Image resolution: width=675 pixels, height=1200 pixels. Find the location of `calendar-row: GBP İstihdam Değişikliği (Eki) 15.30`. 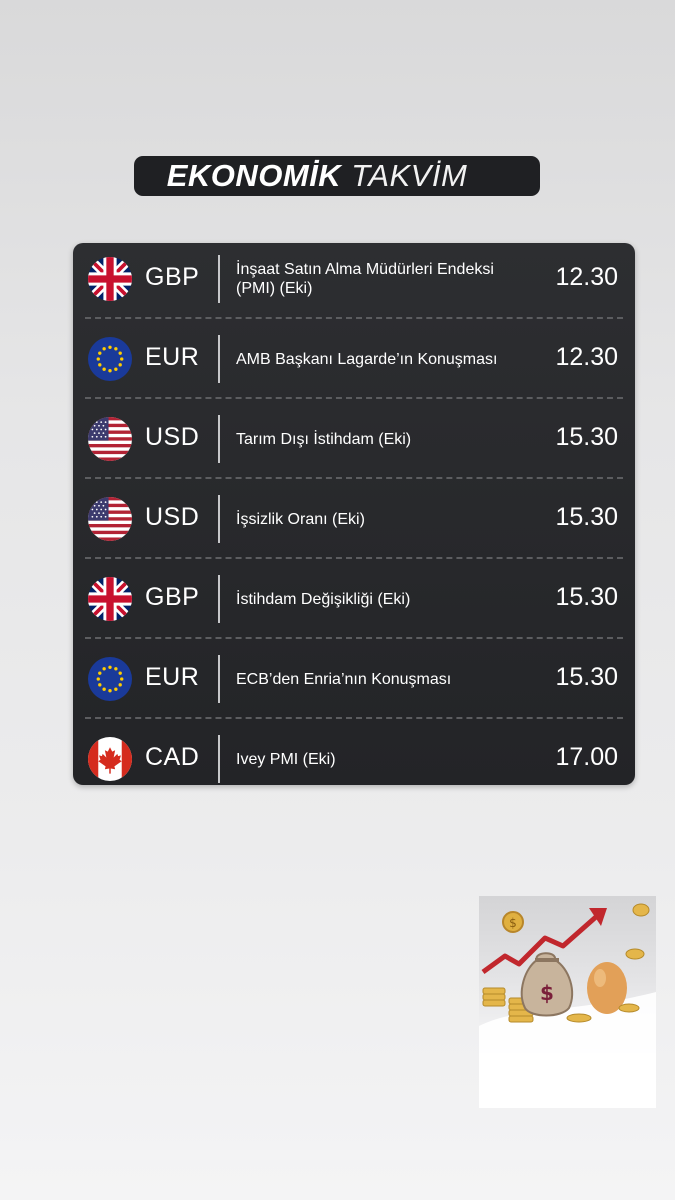

calendar-row: GBP İstihdam Değişikliği (Eki) 15.30 is located at coordinates (354, 603).